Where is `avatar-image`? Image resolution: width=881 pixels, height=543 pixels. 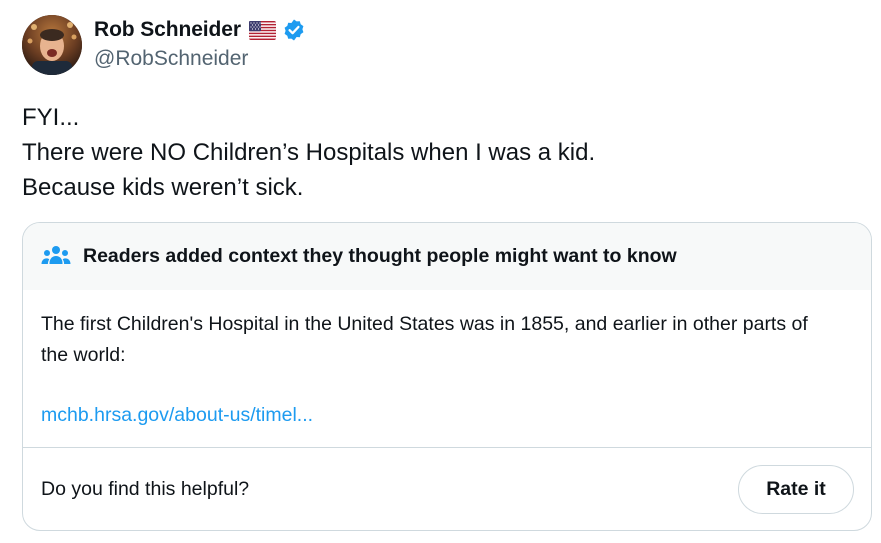 avatar-image is located at coordinates (52, 45).